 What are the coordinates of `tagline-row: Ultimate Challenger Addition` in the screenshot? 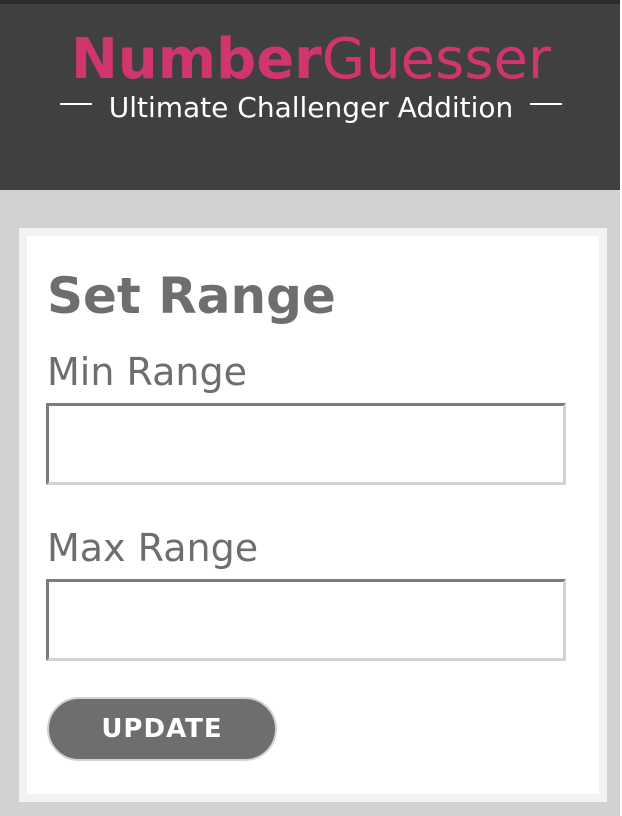 It's located at (311, 108).